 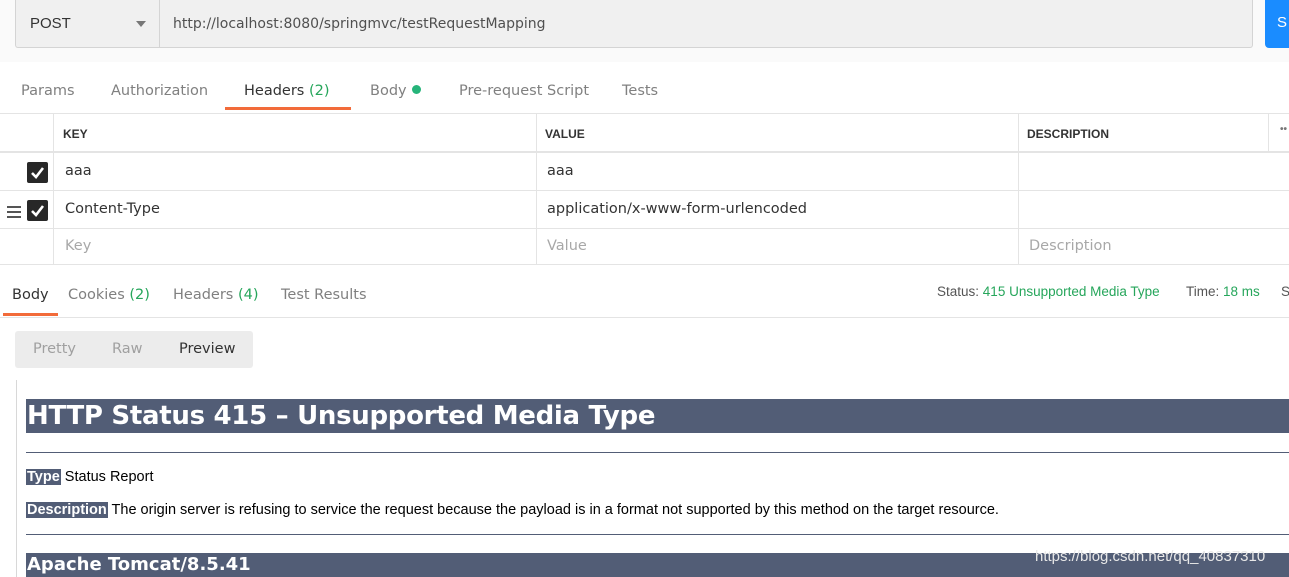 I want to click on response-size-label: S, so click(x=1285, y=291).